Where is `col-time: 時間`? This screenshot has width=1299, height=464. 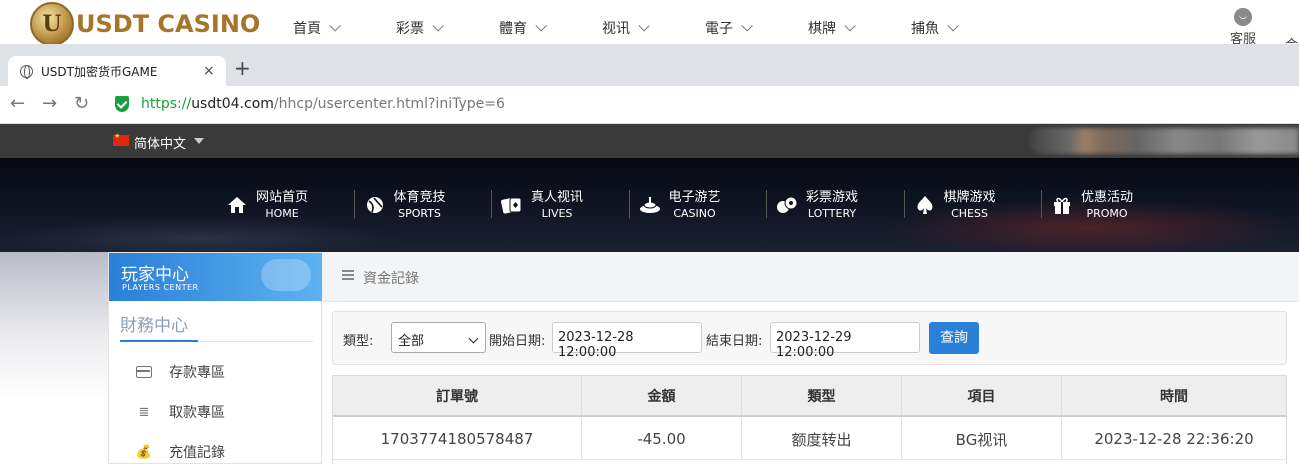
col-time: 時間 is located at coordinates (1174, 395).